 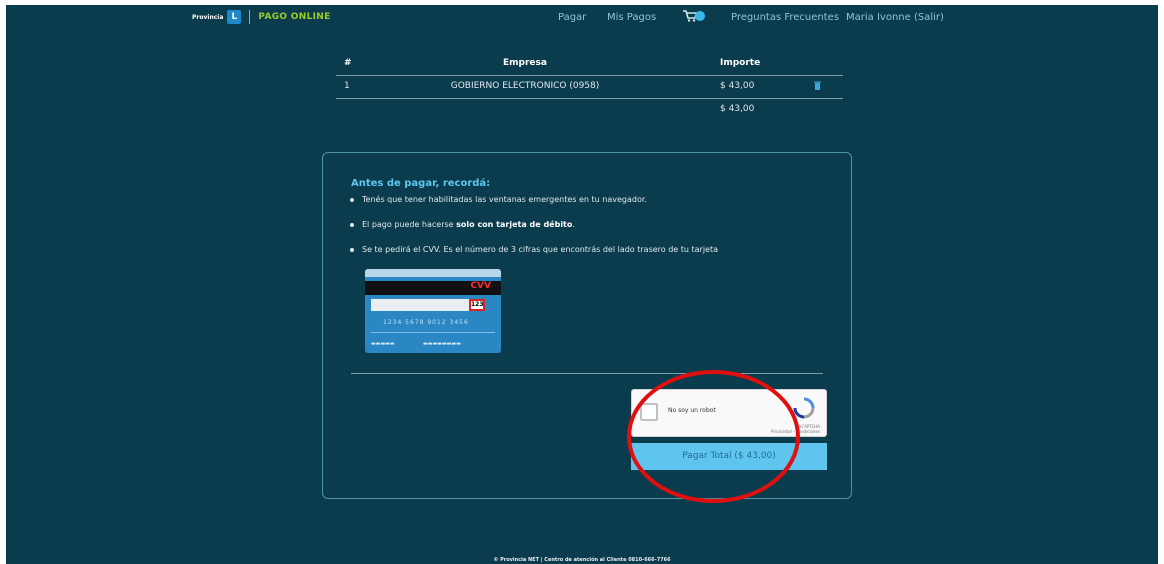 I want to click on nav-preguntas-frecuentes: Preguntas Frecuentes, so click(x=785, y=17).